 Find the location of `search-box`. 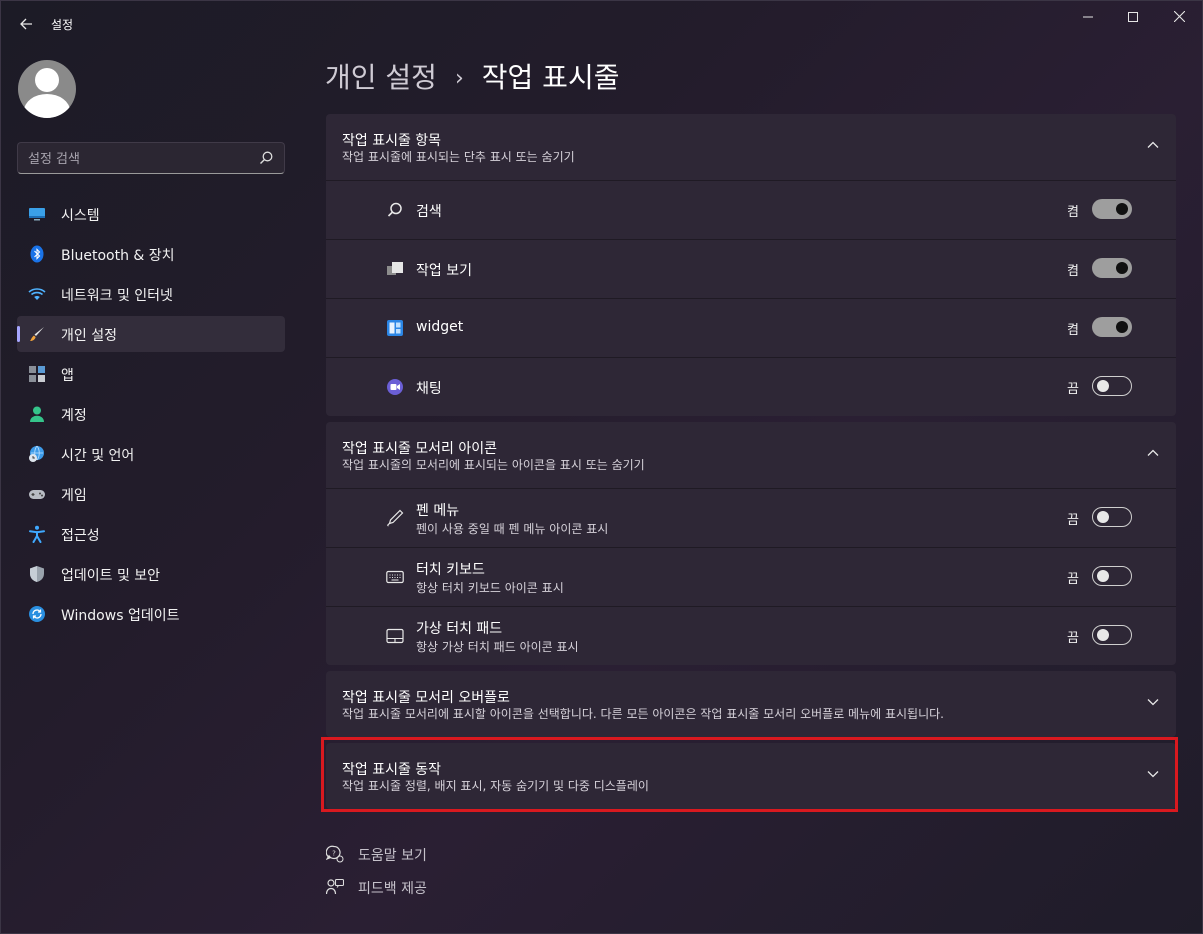

search-box is located at coordinates (151, 158).